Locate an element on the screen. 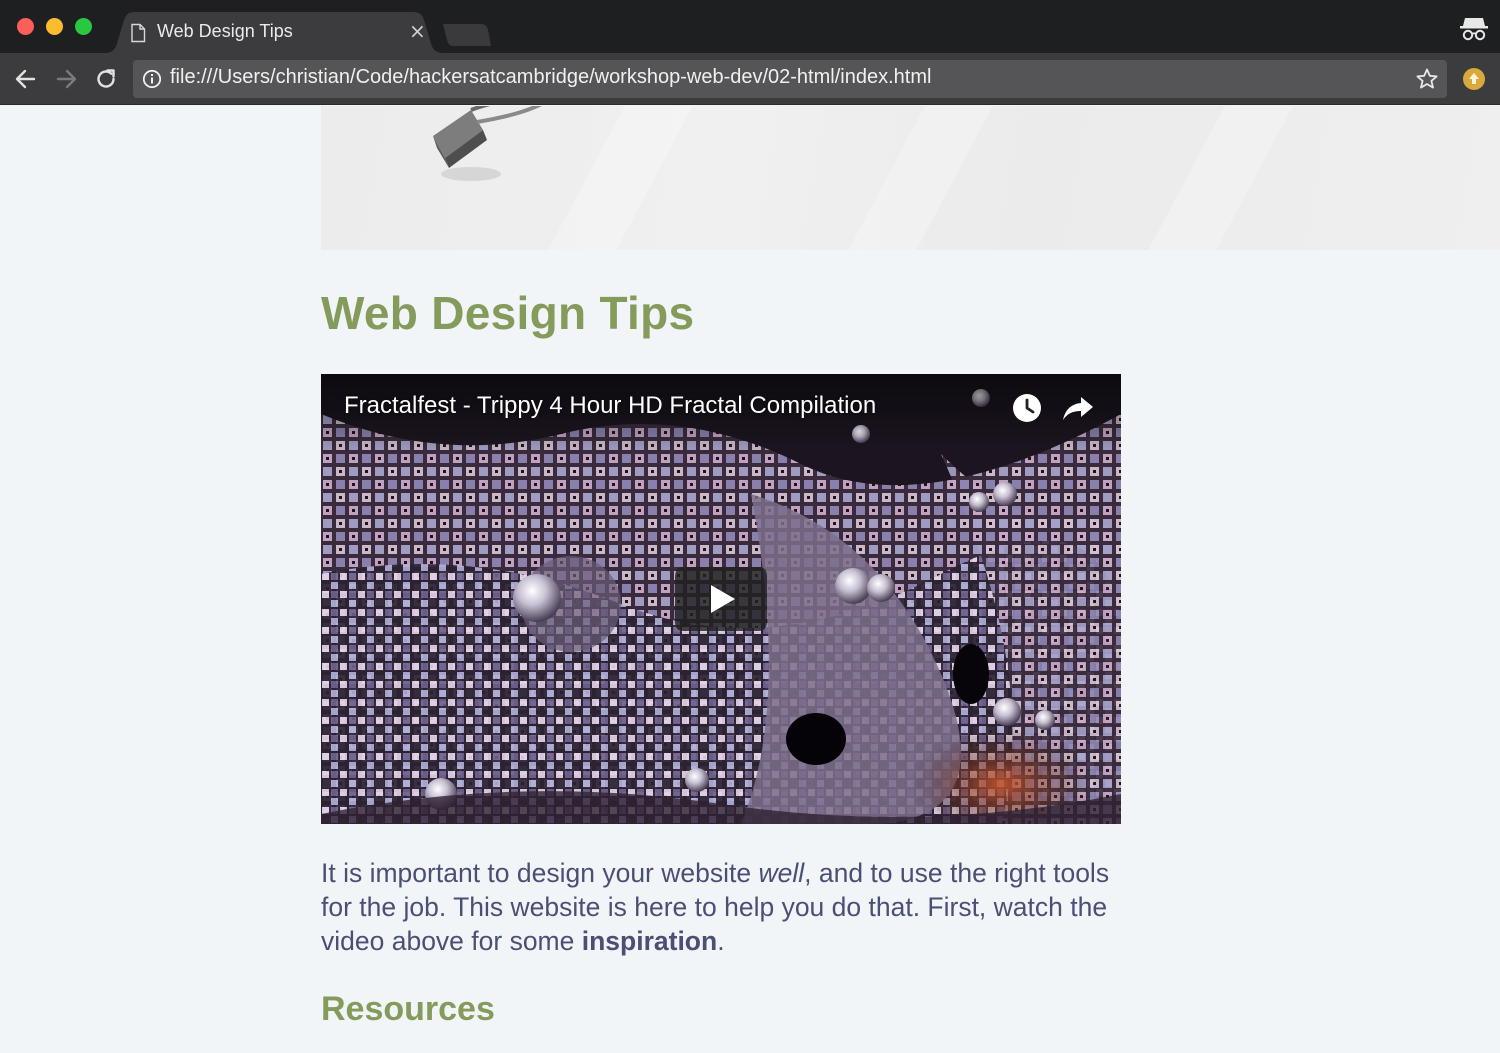  forward-icon is located at coordinates (66, 79).